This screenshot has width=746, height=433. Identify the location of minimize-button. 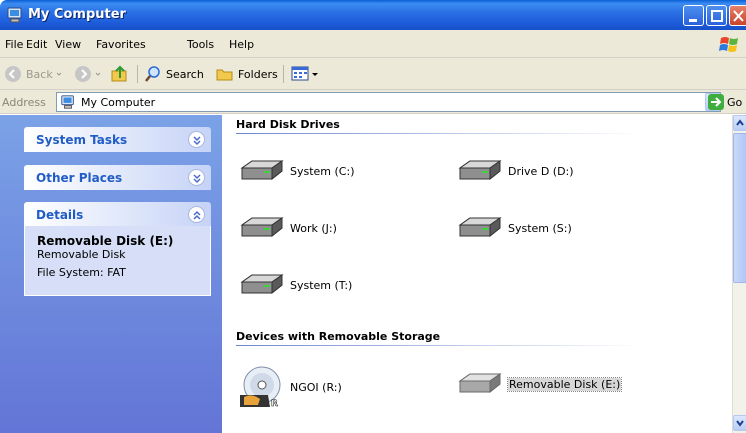
(693, 15).